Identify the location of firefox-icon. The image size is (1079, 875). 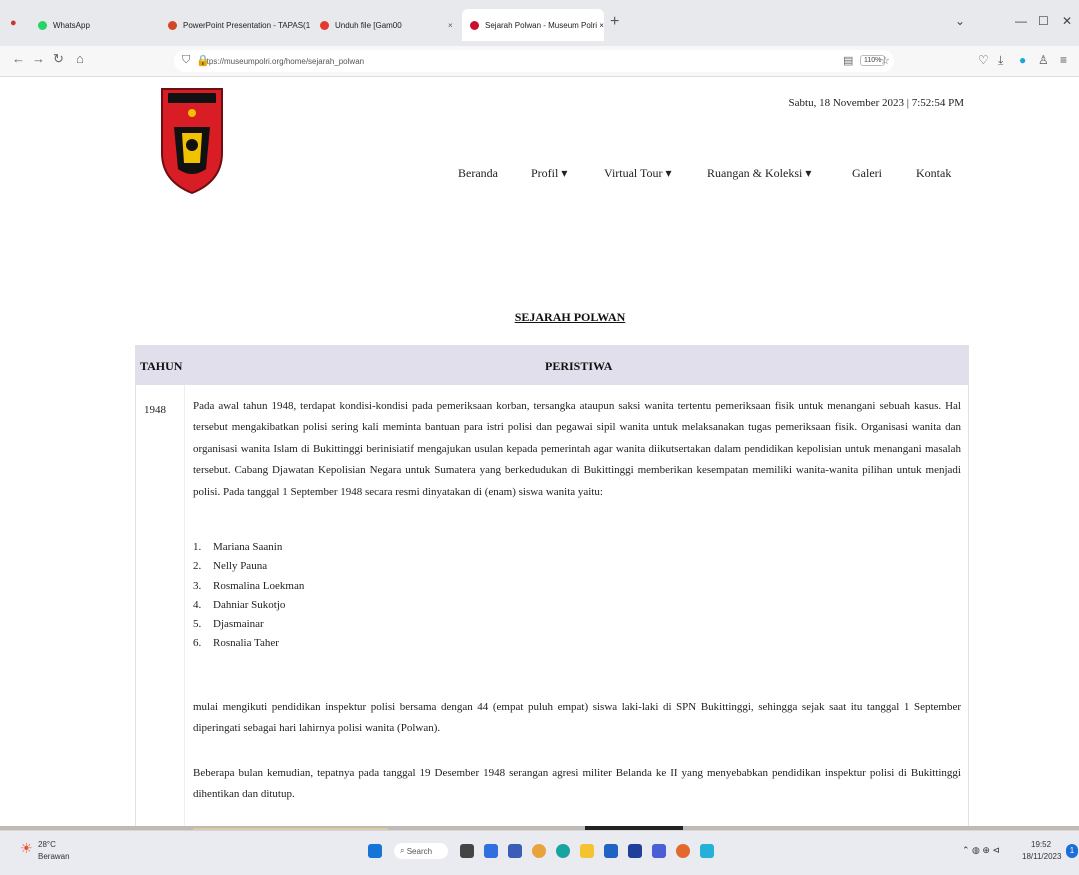
(683, 851).